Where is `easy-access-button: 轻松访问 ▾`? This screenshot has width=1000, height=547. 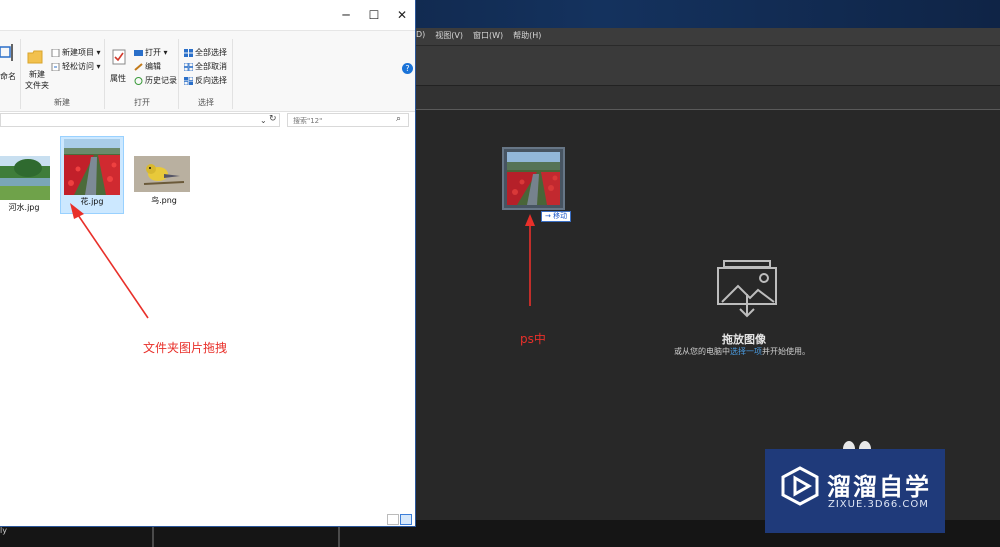
easy-access-button: 轻松访问 ▾ is located at coordinates (76, 66).